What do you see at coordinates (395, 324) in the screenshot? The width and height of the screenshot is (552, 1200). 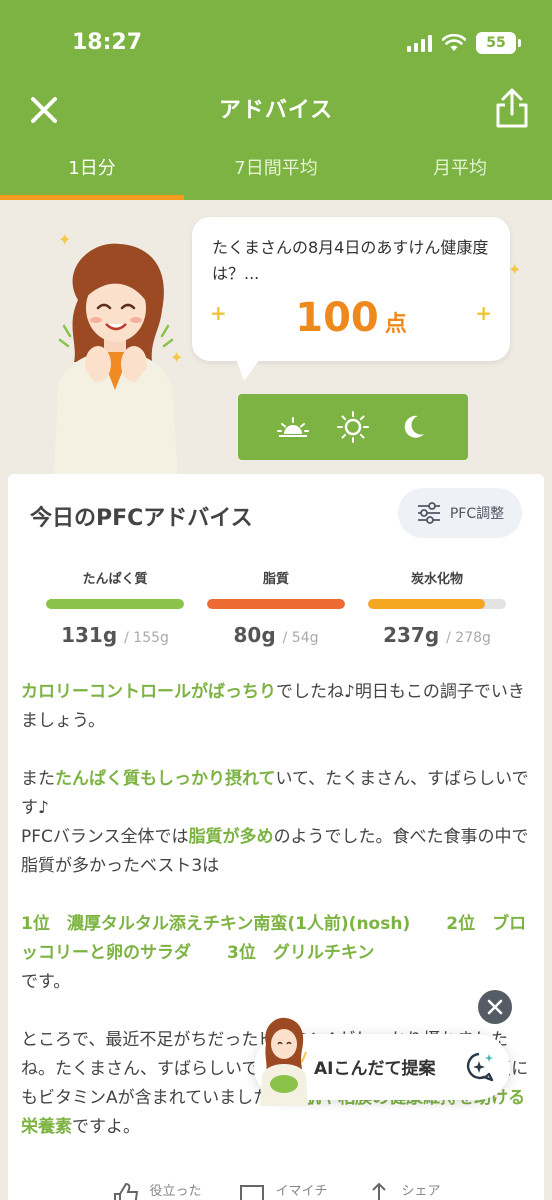 I see `health-score-unit: 点` at bounding box center [395, 324].